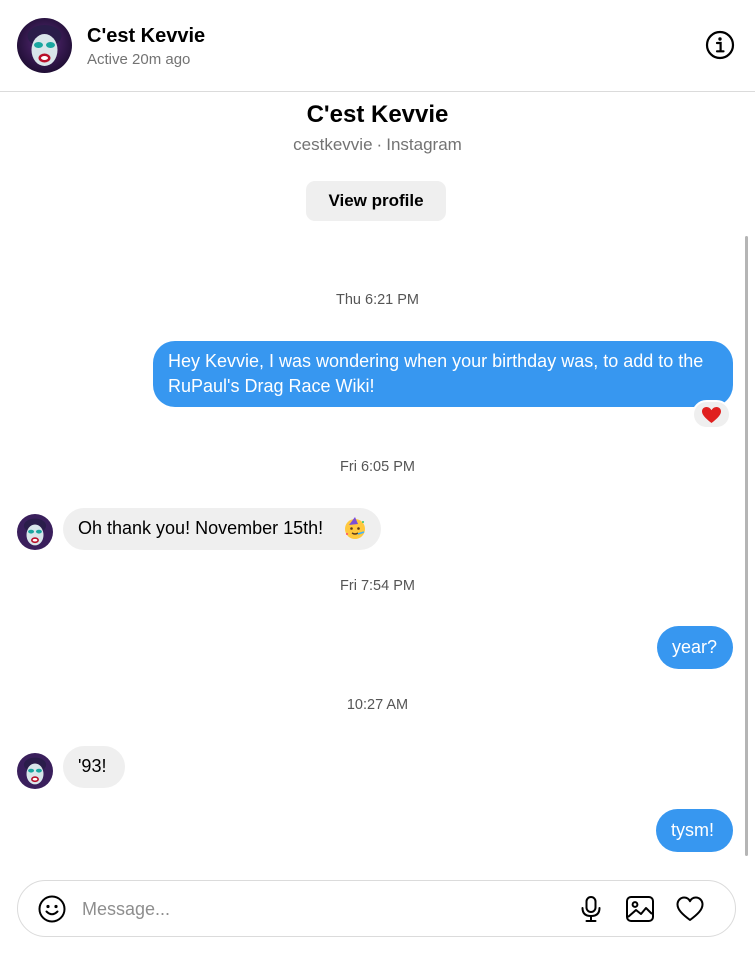 The height and width of the screenshot is (957, 755). Describe the element at coordinates (201, 528) in the screenshot. I see `message-text: Oh thank you! November 15th!` at that location.